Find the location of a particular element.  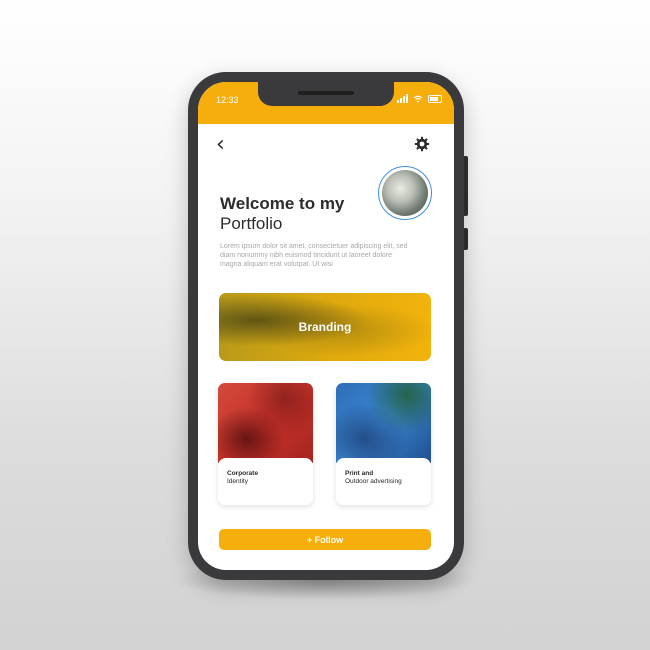

avatar is located at coordinates (405, 193).